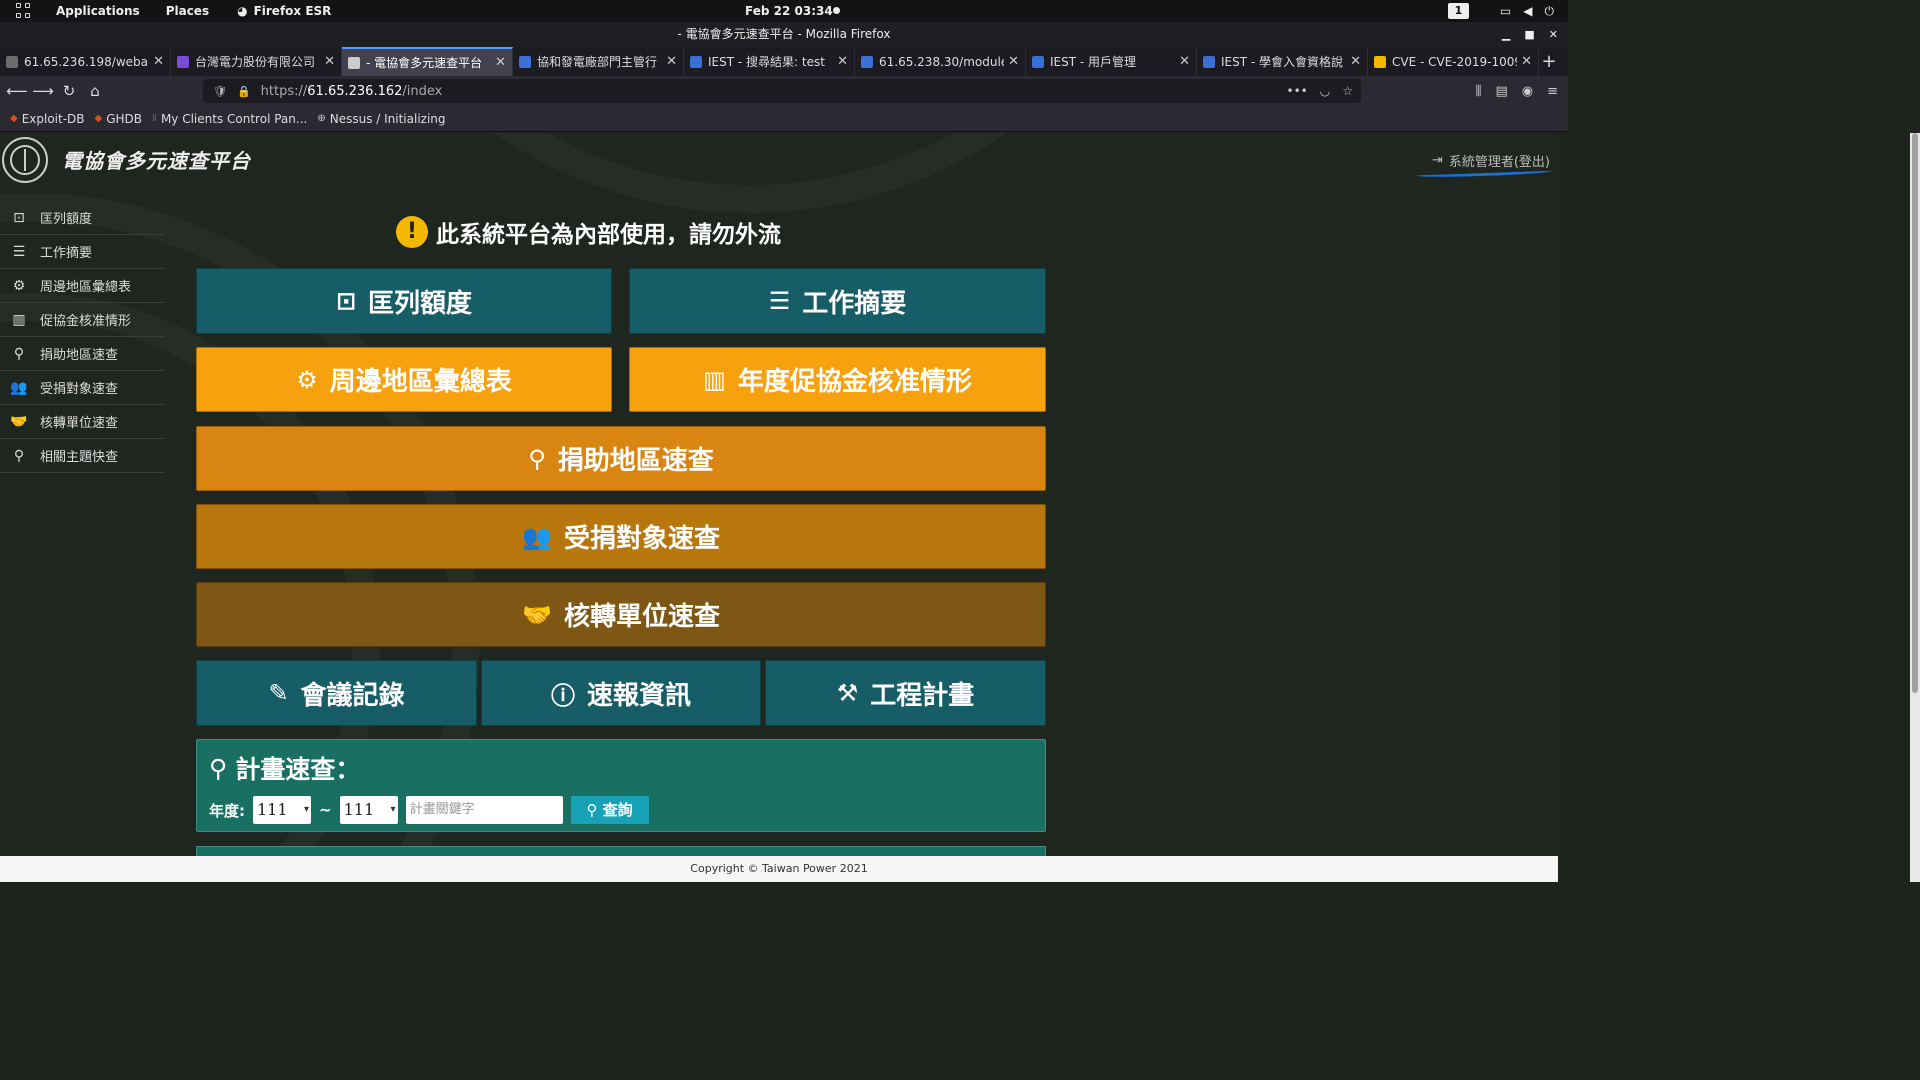 This screenshot has height=1080, width=1920. I want to click on browser-tab: - 電協會多元速查平台 ✕, so click(427, 61).